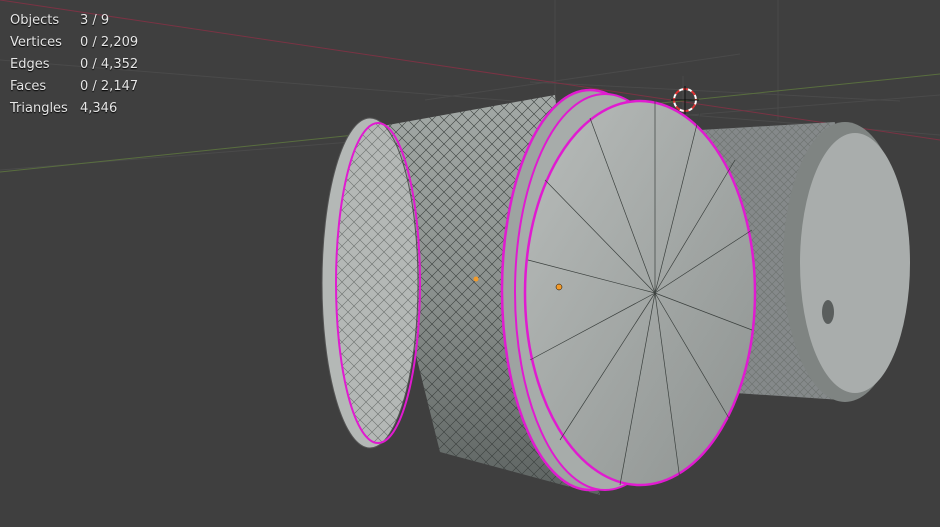 This screenshot has width=940, height=527. What do you see at coordinates (36, 42) in the screenshot?
I see `stat-label: Vertices` at bounding box center [36, 42].